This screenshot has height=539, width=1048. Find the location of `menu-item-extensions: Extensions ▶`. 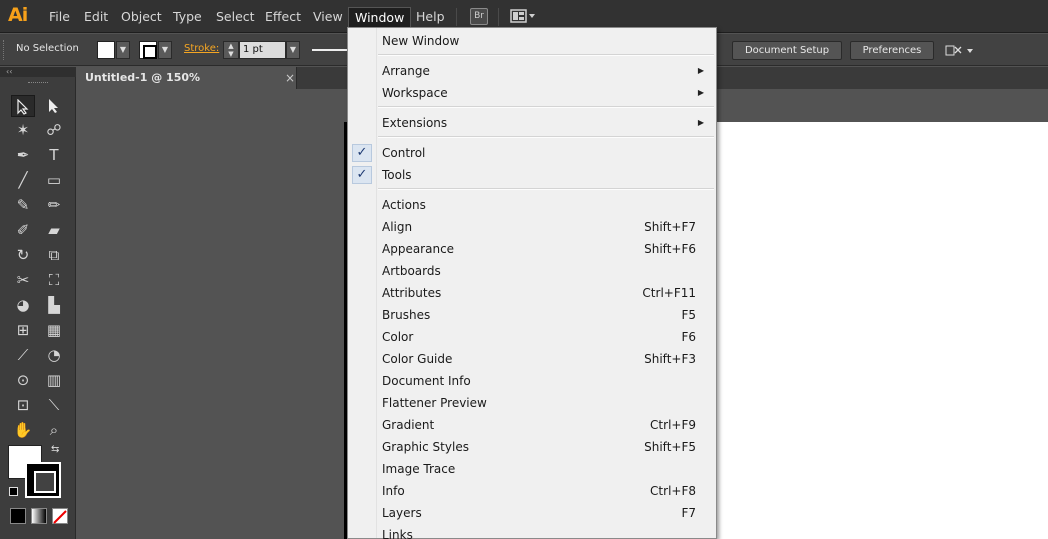

menu-item-extensions: Extensions ▶ is located at coordinates (532, 123).